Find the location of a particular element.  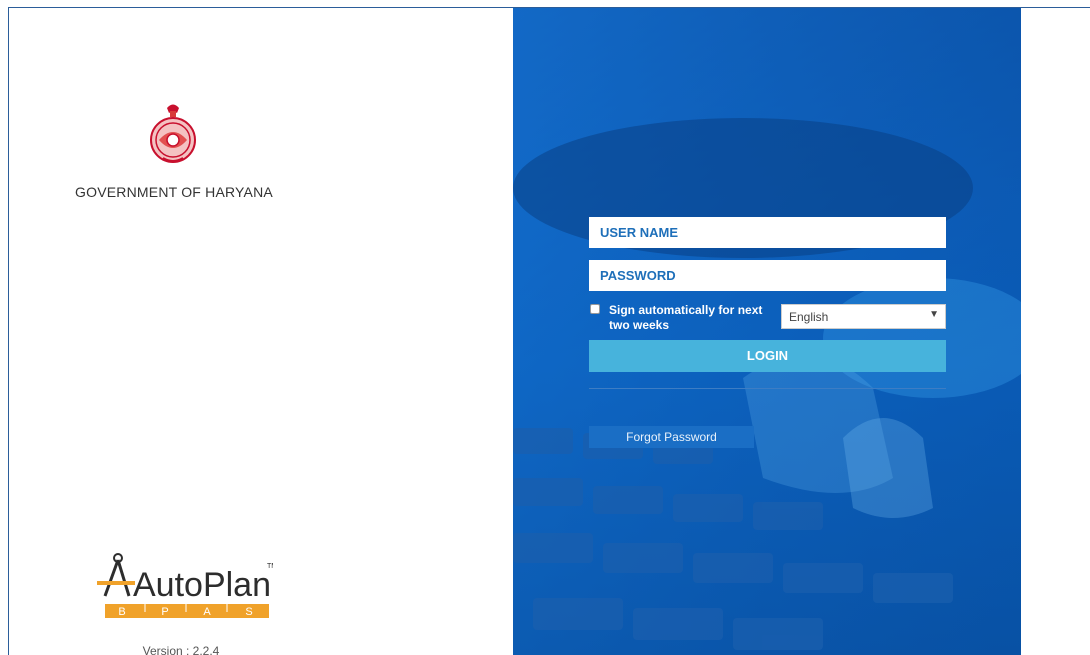

remember-me-label: Sign automatically for next two weeks is located at coordinates (686, 317).